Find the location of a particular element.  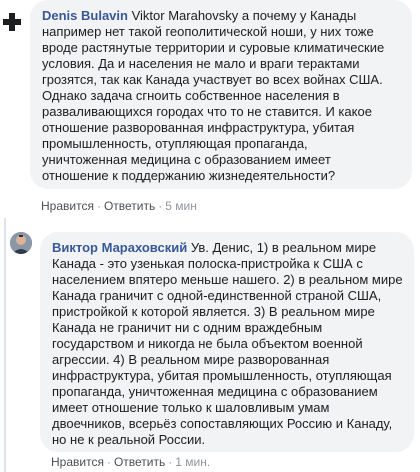

reply-text: Канада не граничит ни с одним враждебным is located at coordinates (187, 327).